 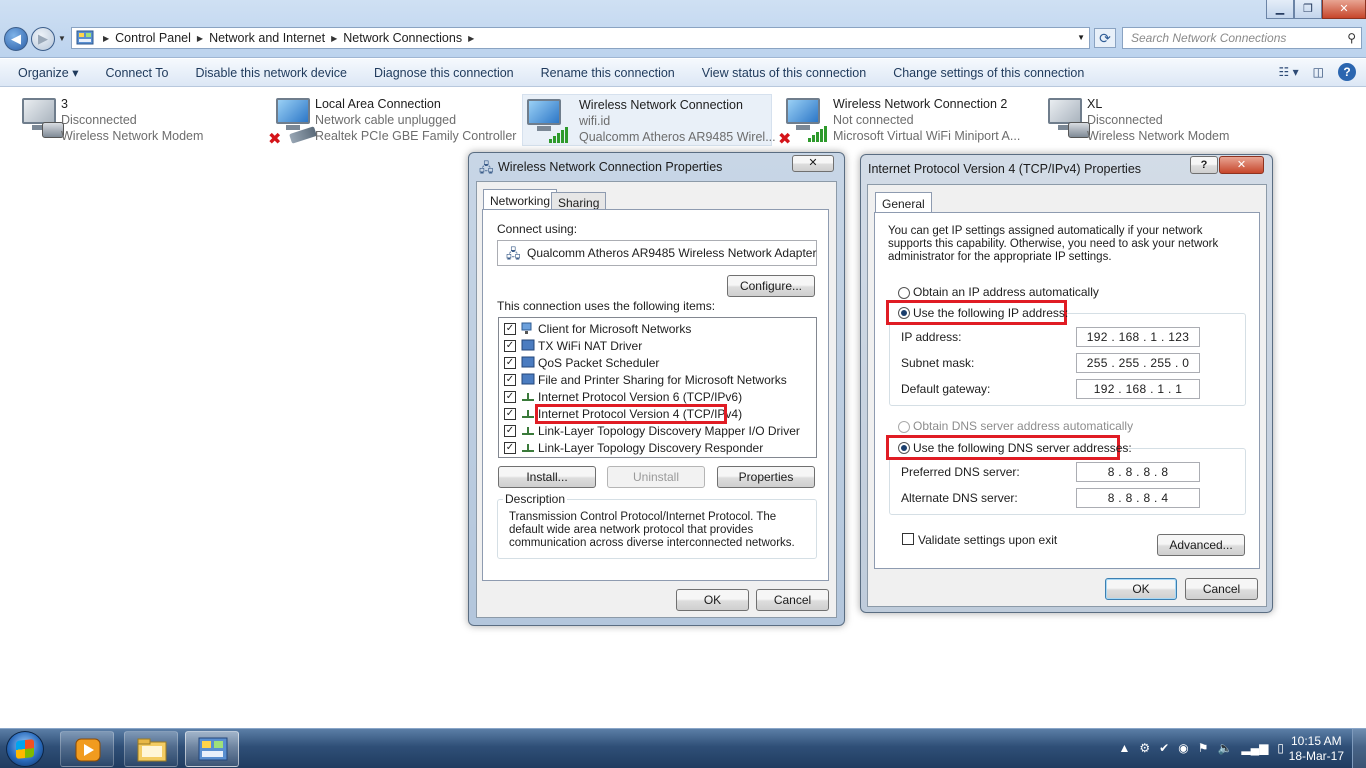 What do you see at coordinates (48, 72) in the screenshot?
I see `organize-menu: Organize ▾` at bounding box center [48, 72].